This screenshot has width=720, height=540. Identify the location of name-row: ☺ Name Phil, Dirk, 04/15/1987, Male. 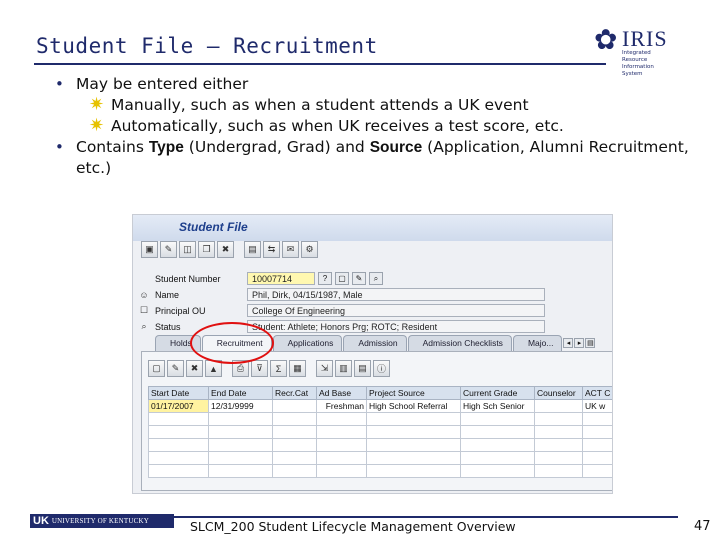
(341, 294).